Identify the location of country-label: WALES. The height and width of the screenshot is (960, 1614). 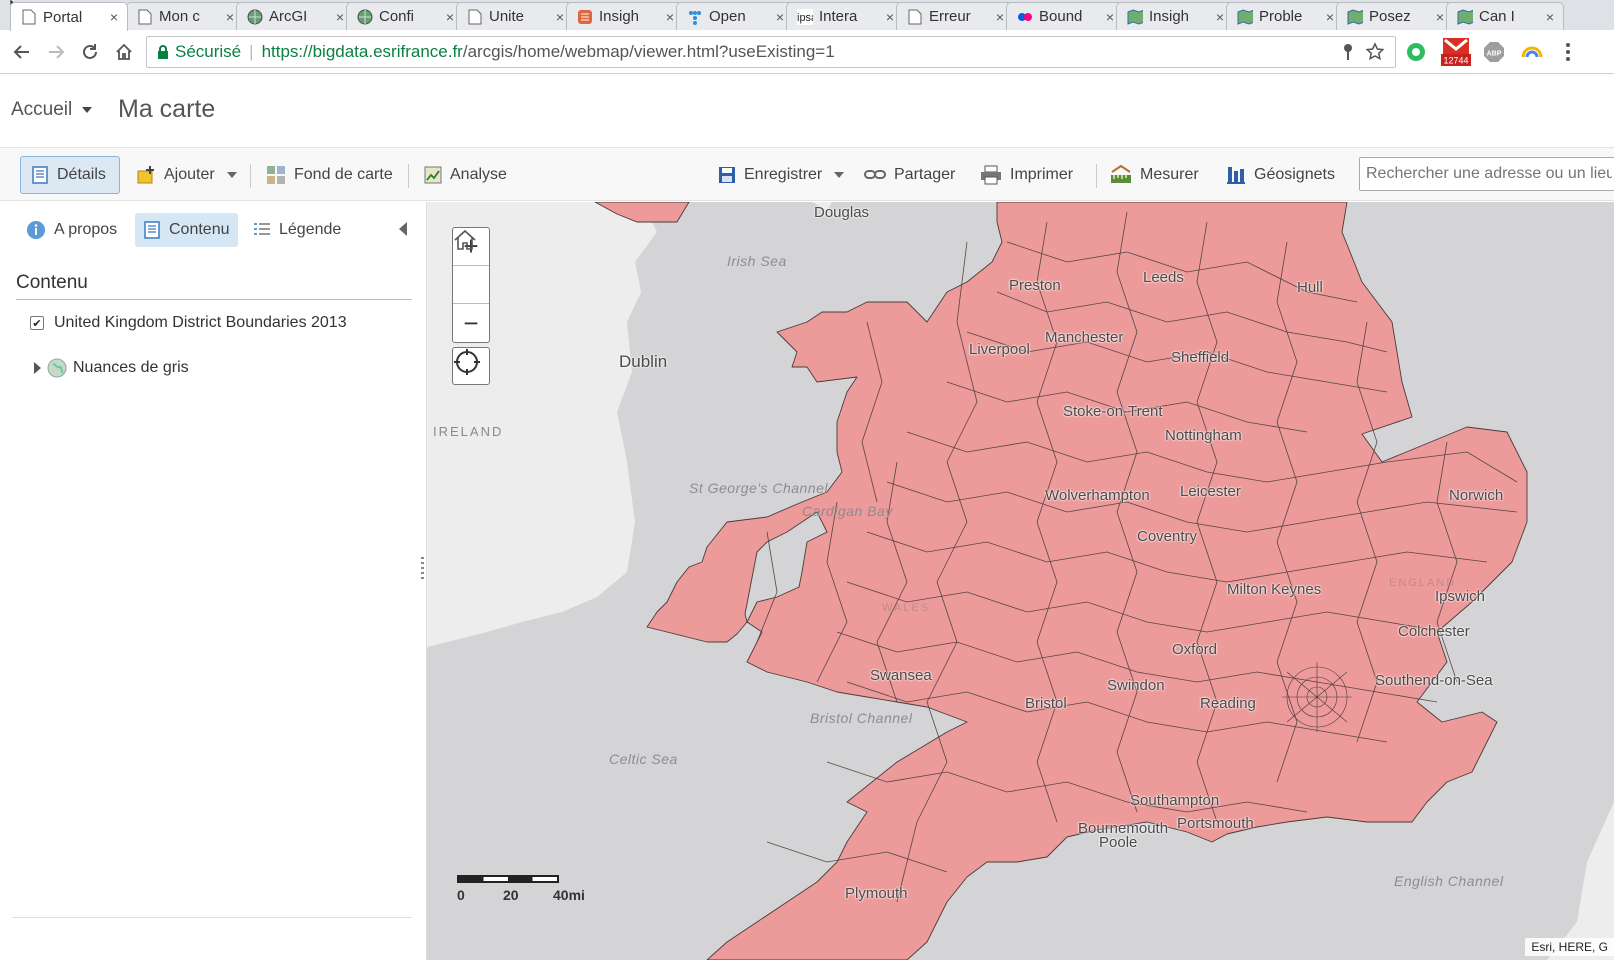
(906, 608).